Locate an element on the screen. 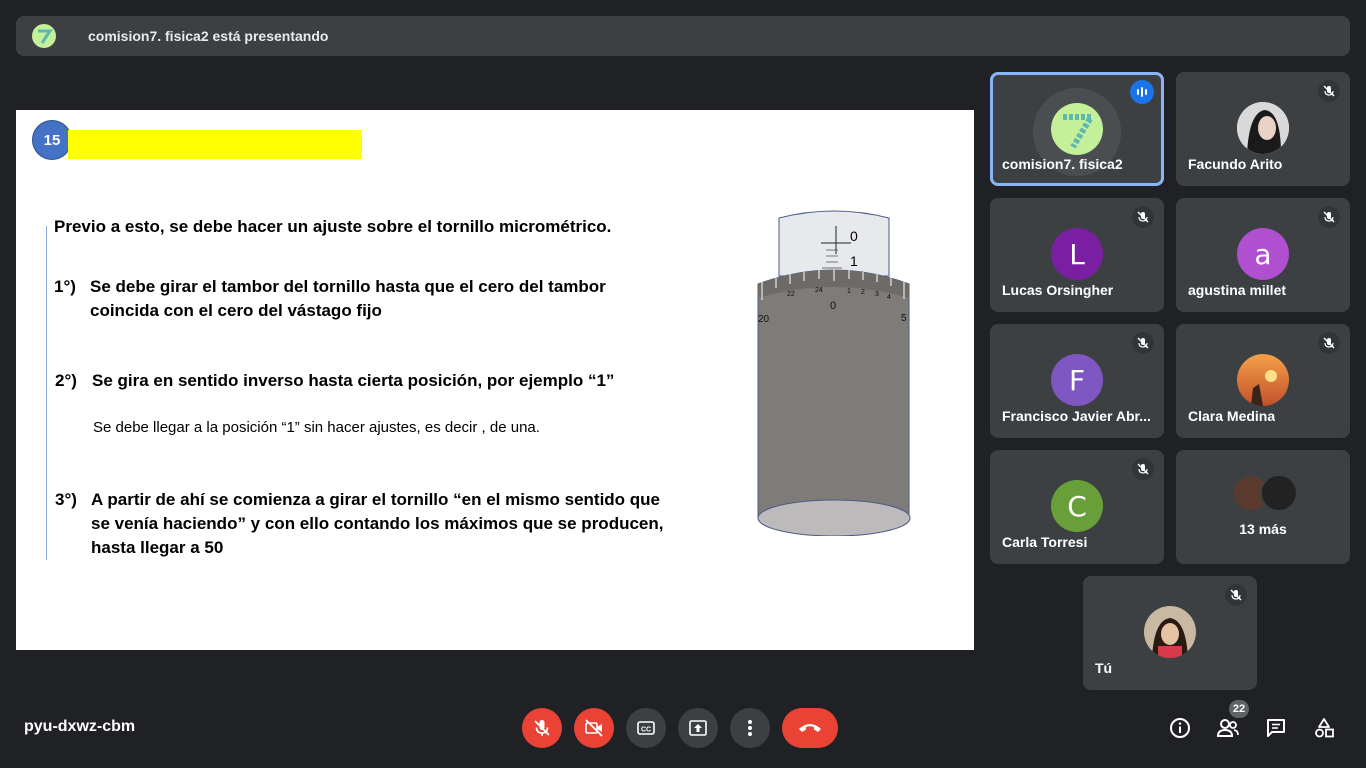 Image resolution: width=1366 pixels, height=768 pixels. participant-tile-carla: C Carla Torresi is located at coordinates (1077, 507).